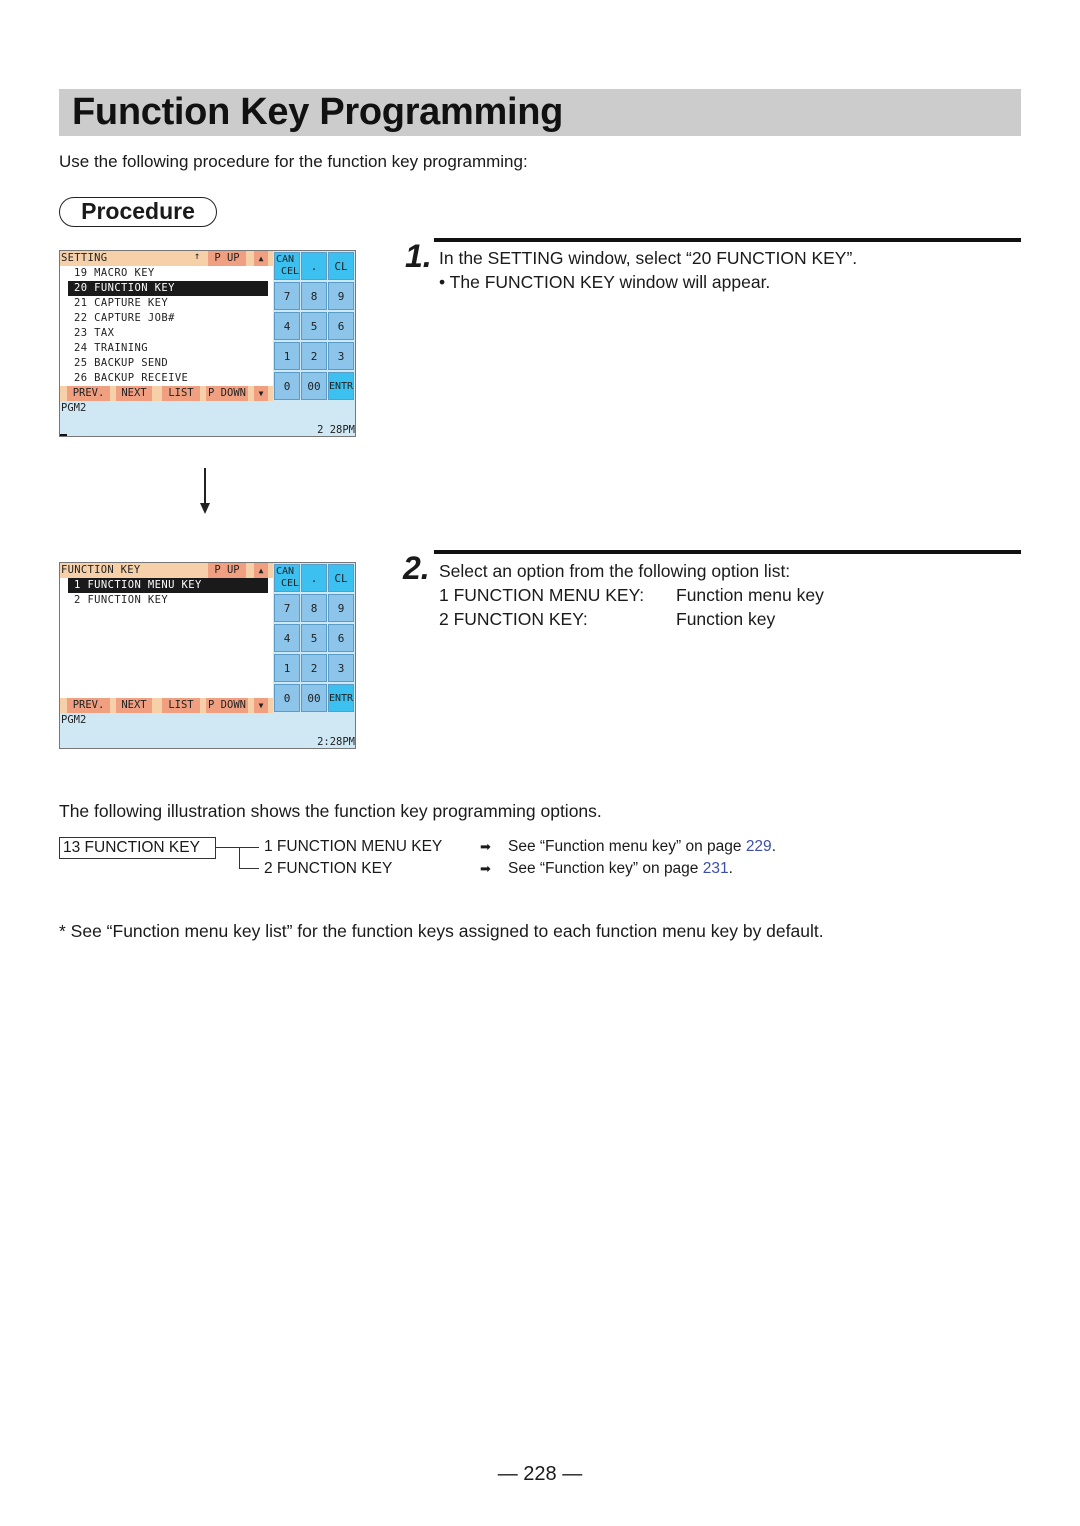  I want to click on screen-header: SETTING ↑ P UP ▲, so click(166, 258).